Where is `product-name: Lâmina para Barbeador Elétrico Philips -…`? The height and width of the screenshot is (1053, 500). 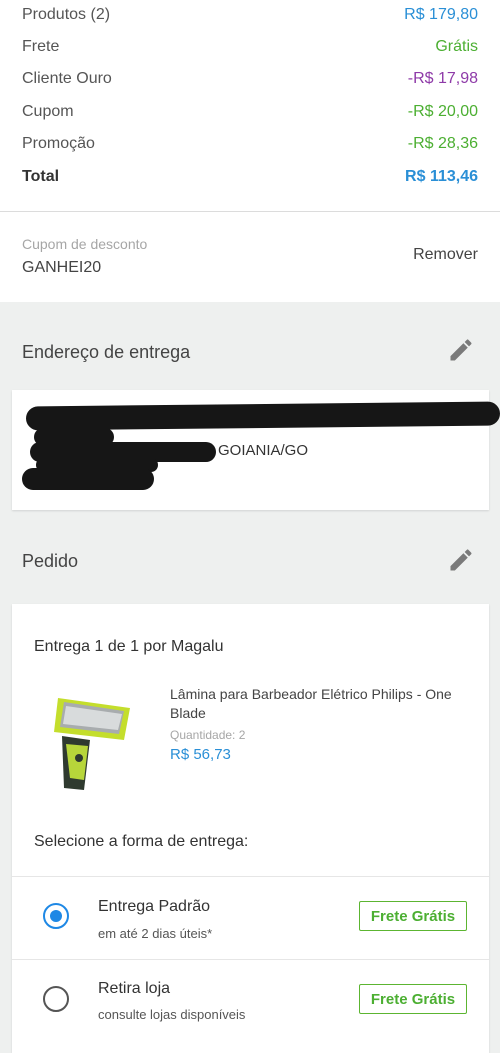
product-name: Lâmina para Barbeador Elétrico Philips -… is located at coordinates (320, 704).